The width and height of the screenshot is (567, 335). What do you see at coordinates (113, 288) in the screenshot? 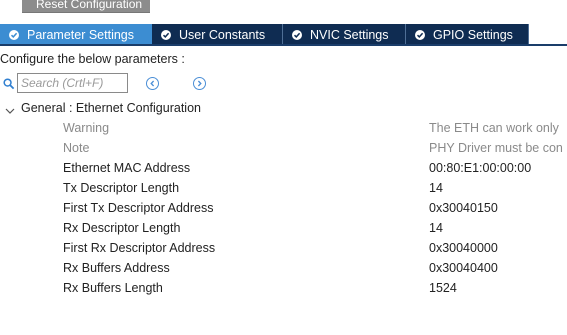
I see `parameter-name: Rx Buffers Length` at bounding box center [113, 288].